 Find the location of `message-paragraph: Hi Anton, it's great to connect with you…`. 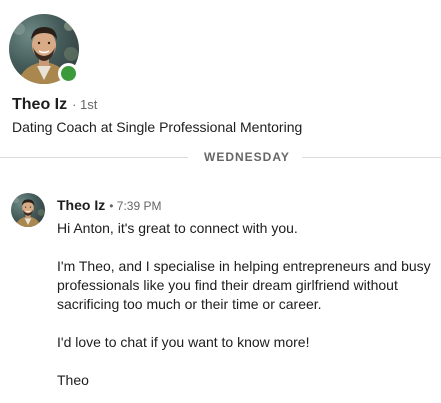

message-paragraph: Hi Anton, it's great to connect with you… is located at coordinates (177, 228).